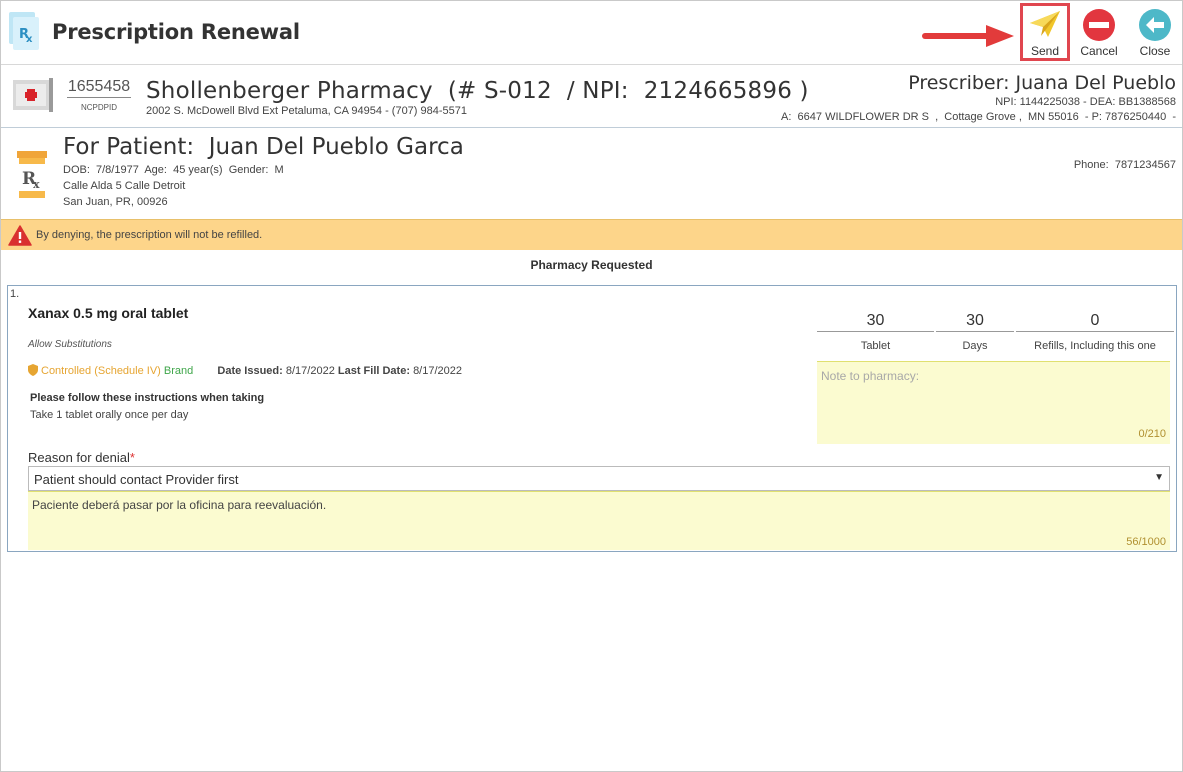 This screenshot has width=1183, height=772. I want to click on patient-address-line1: Calle Alda 5 Calle Detroit, so click(124, 186).